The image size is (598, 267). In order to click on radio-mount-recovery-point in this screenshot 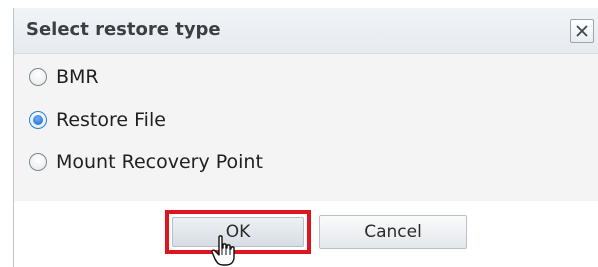, I will do `click(38, 162)`.